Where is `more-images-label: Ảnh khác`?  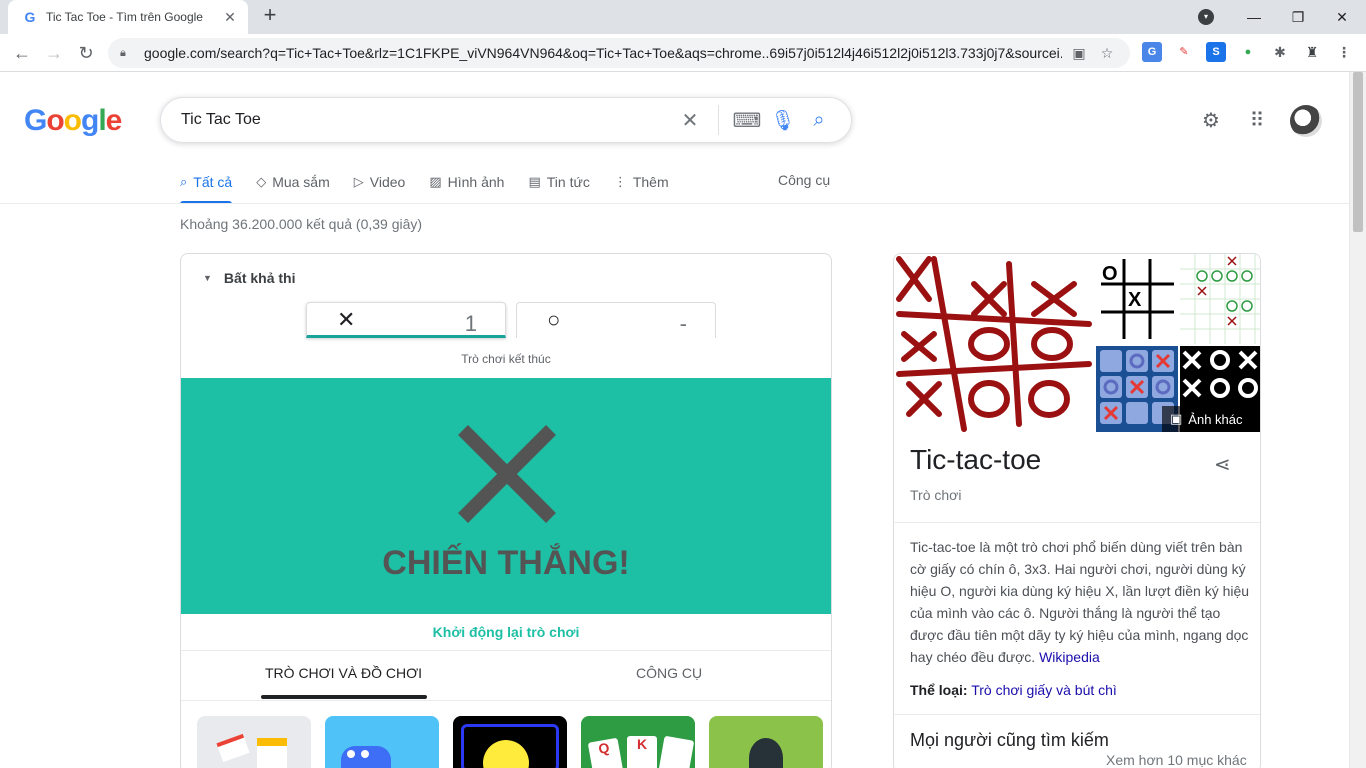
more-images-label: Ảnh khác is located at coordinates (1215, 419).